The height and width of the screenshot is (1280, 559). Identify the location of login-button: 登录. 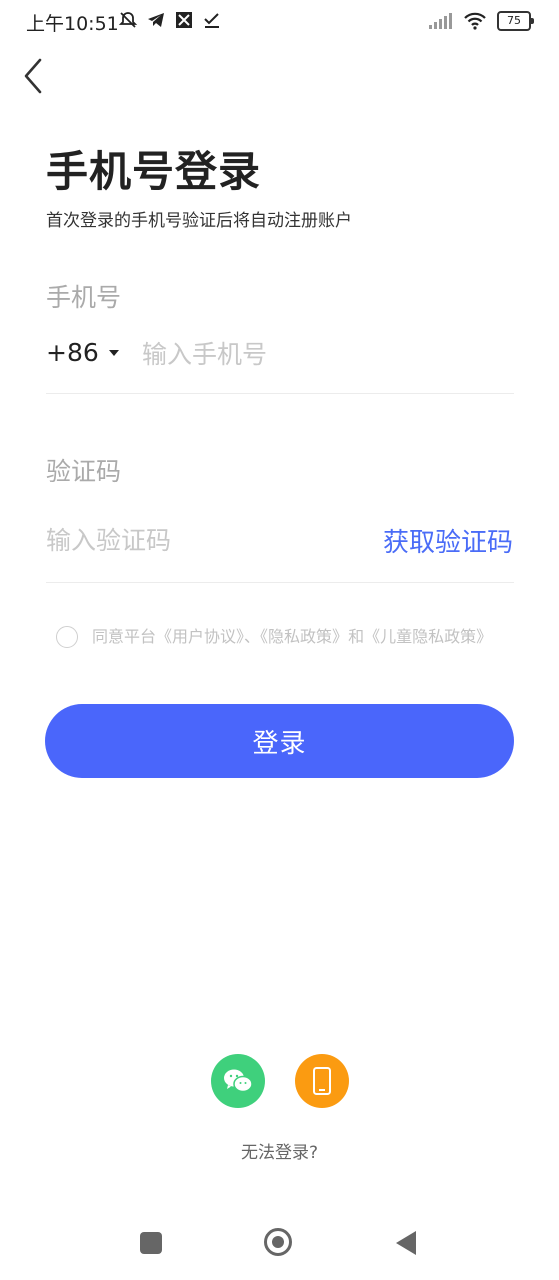
(279, 741).